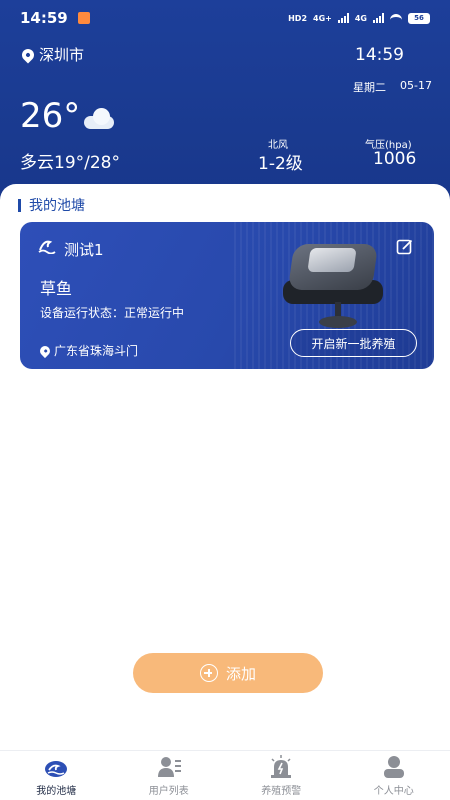 This screenshot has width=450, height=800. I want to click on status-bar: 14:59 HD2 4G+ 4G 56, so click(225, 18).